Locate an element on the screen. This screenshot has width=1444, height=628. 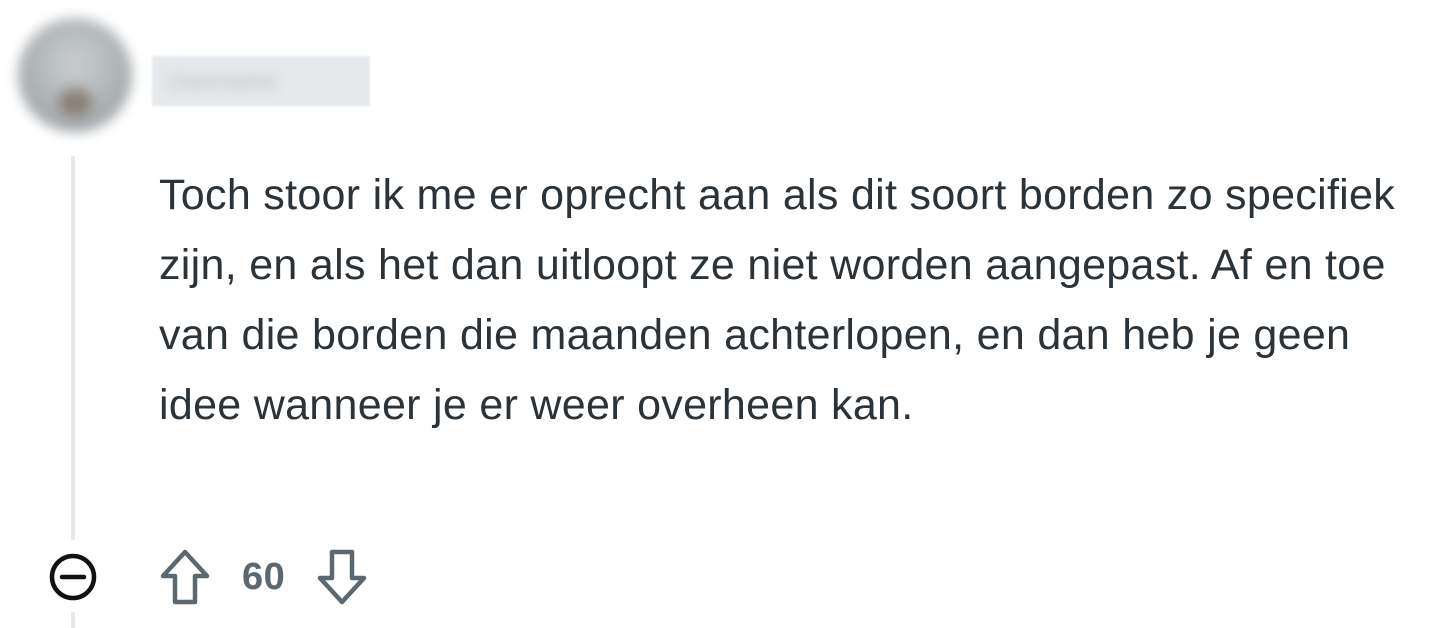
downvote-button is located at coordinates (342, 577).